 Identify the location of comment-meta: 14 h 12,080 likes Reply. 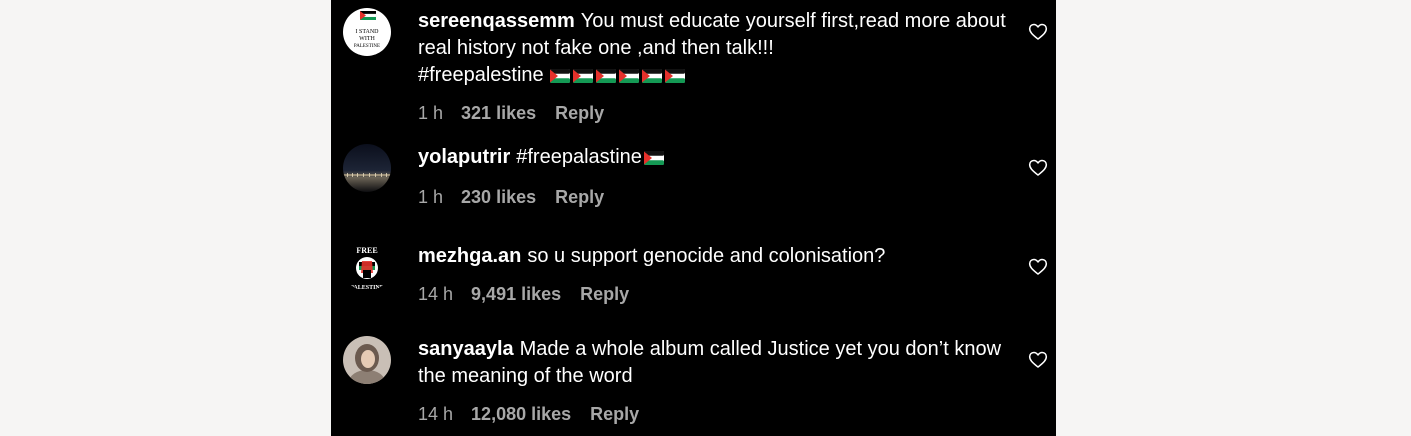
(713, 414).